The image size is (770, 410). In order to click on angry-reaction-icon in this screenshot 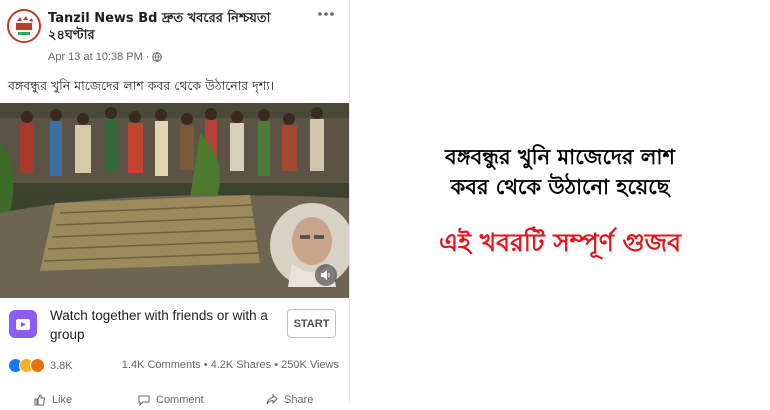, I will do `click(37, 365)`.